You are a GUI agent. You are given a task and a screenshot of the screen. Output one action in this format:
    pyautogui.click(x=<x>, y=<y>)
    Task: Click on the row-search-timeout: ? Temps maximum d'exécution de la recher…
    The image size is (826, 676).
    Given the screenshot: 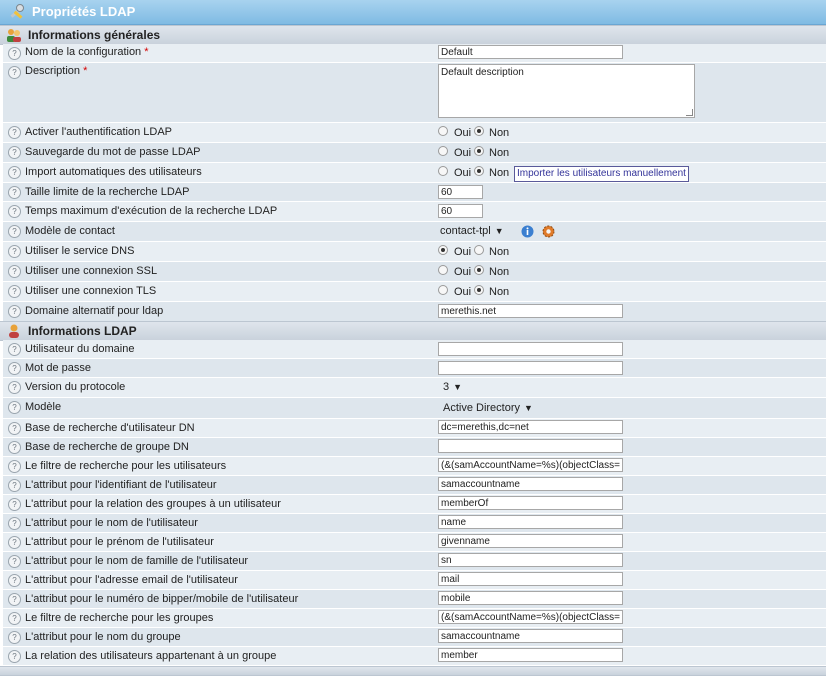 What is the action you would take?
    pyautogui.click(x=414, y=212)
    